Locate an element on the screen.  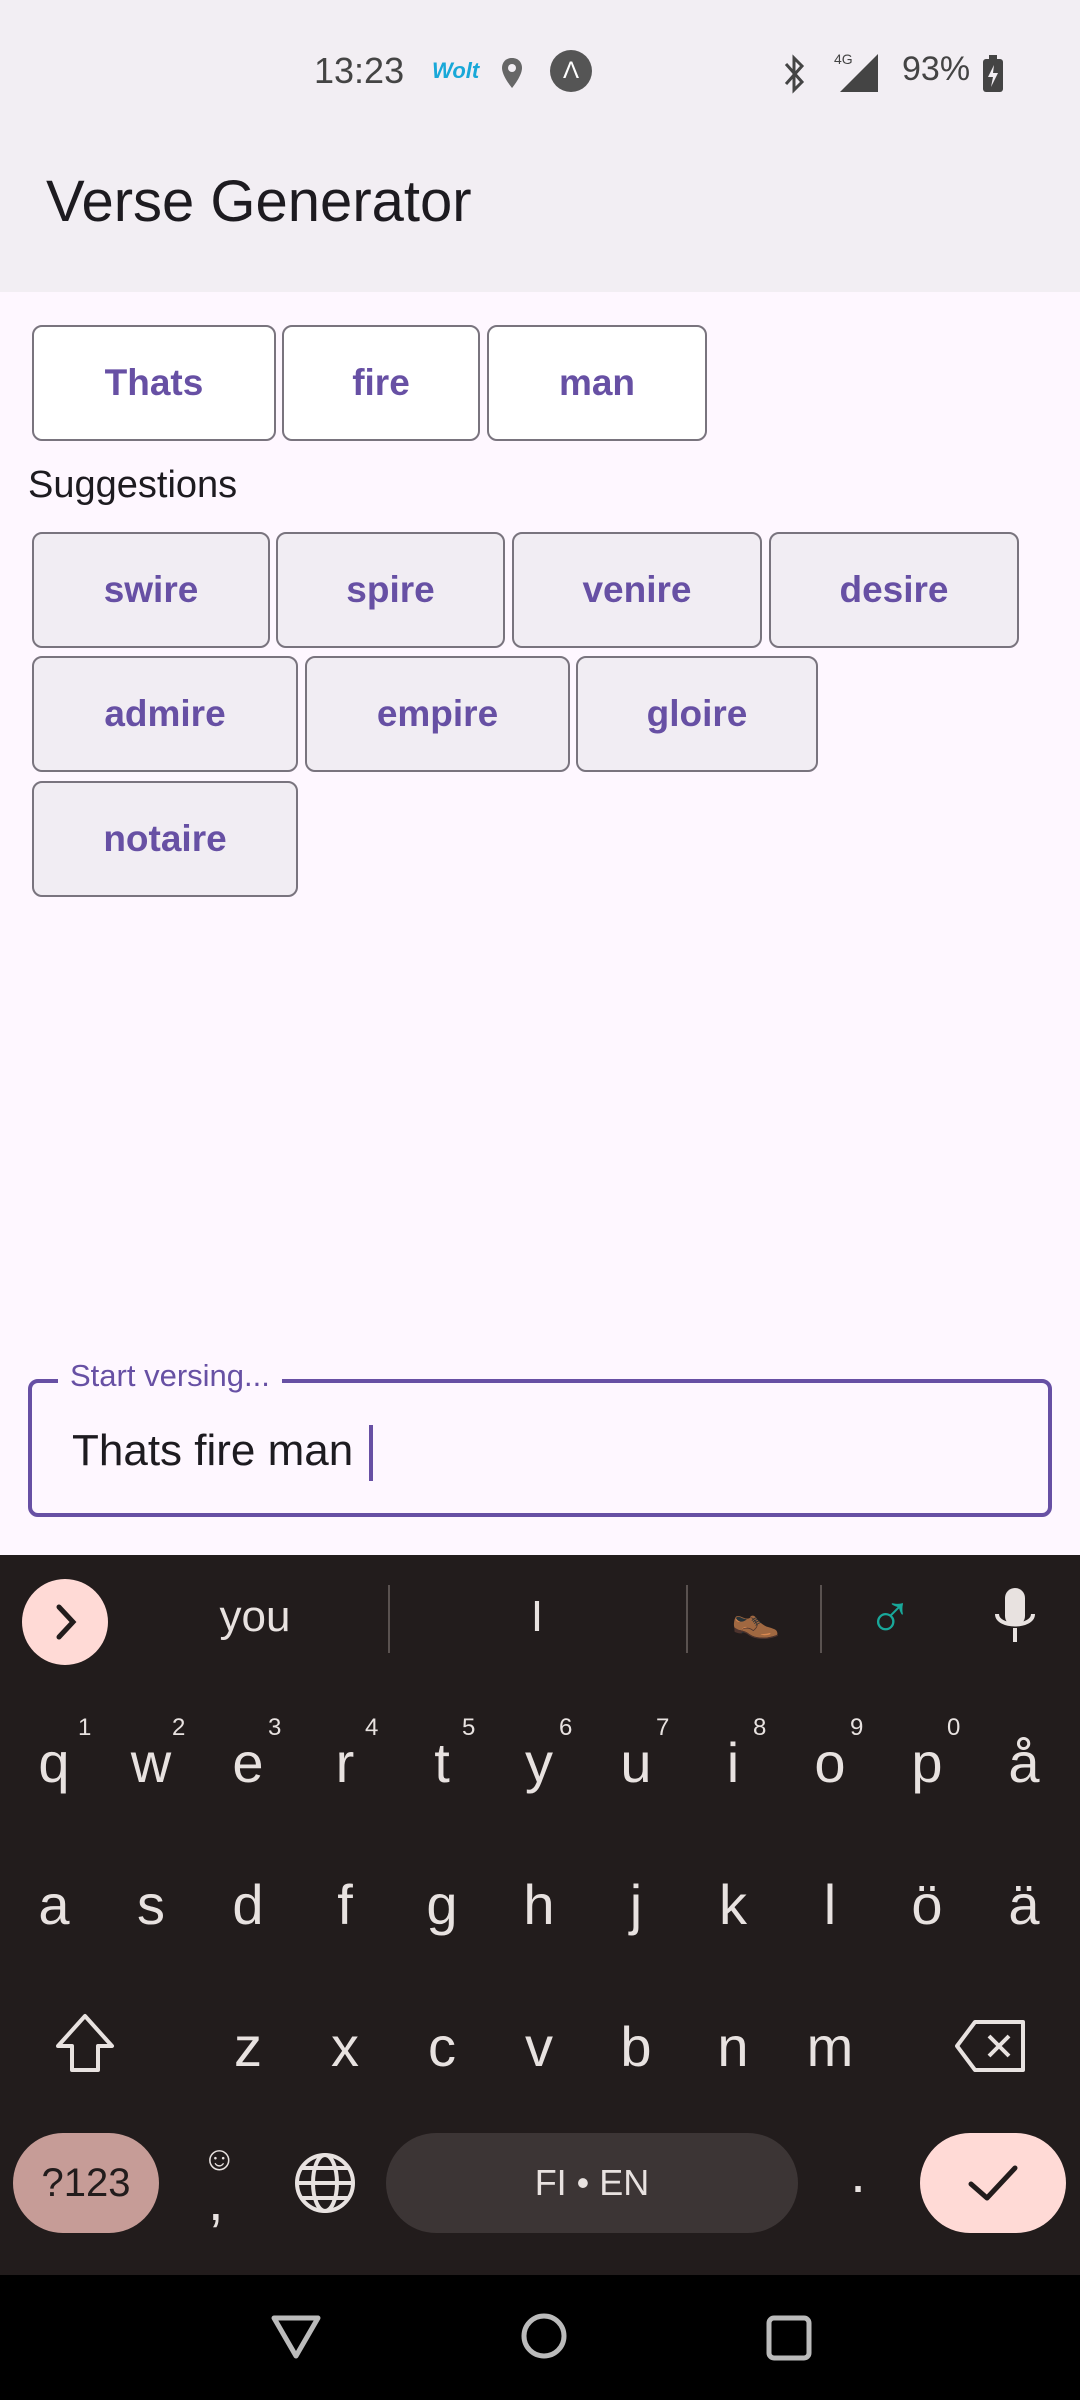
key-i: i is located at coordinates (733, 1762).